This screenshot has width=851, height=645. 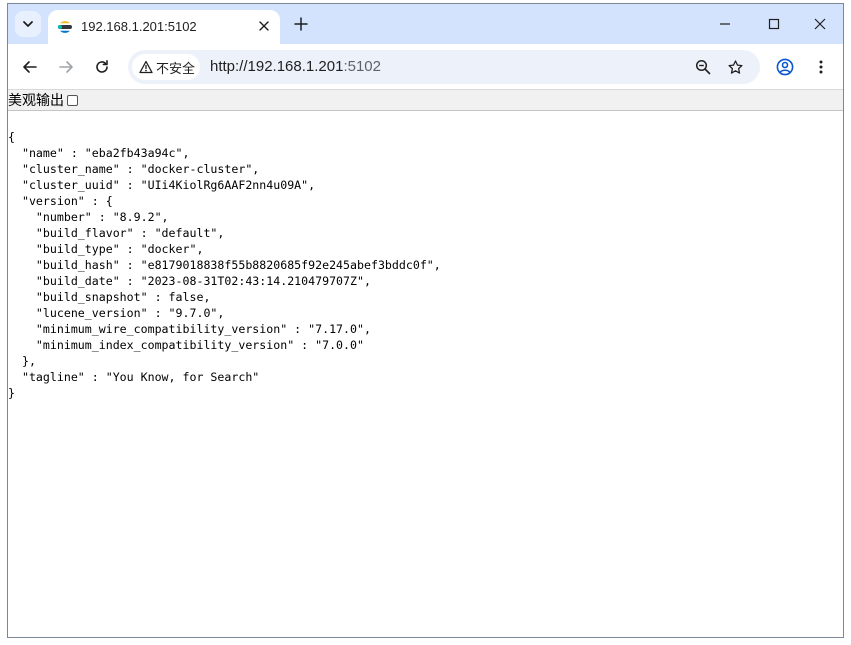 I want to click on minimize-icon, so click(x=725, y=24).